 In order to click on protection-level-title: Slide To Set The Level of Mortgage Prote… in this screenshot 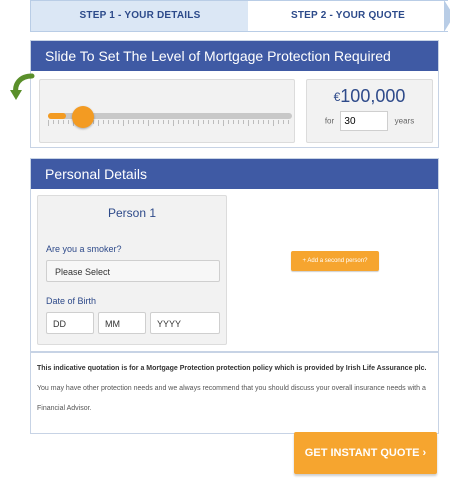, I will do `click(234, 56)`.